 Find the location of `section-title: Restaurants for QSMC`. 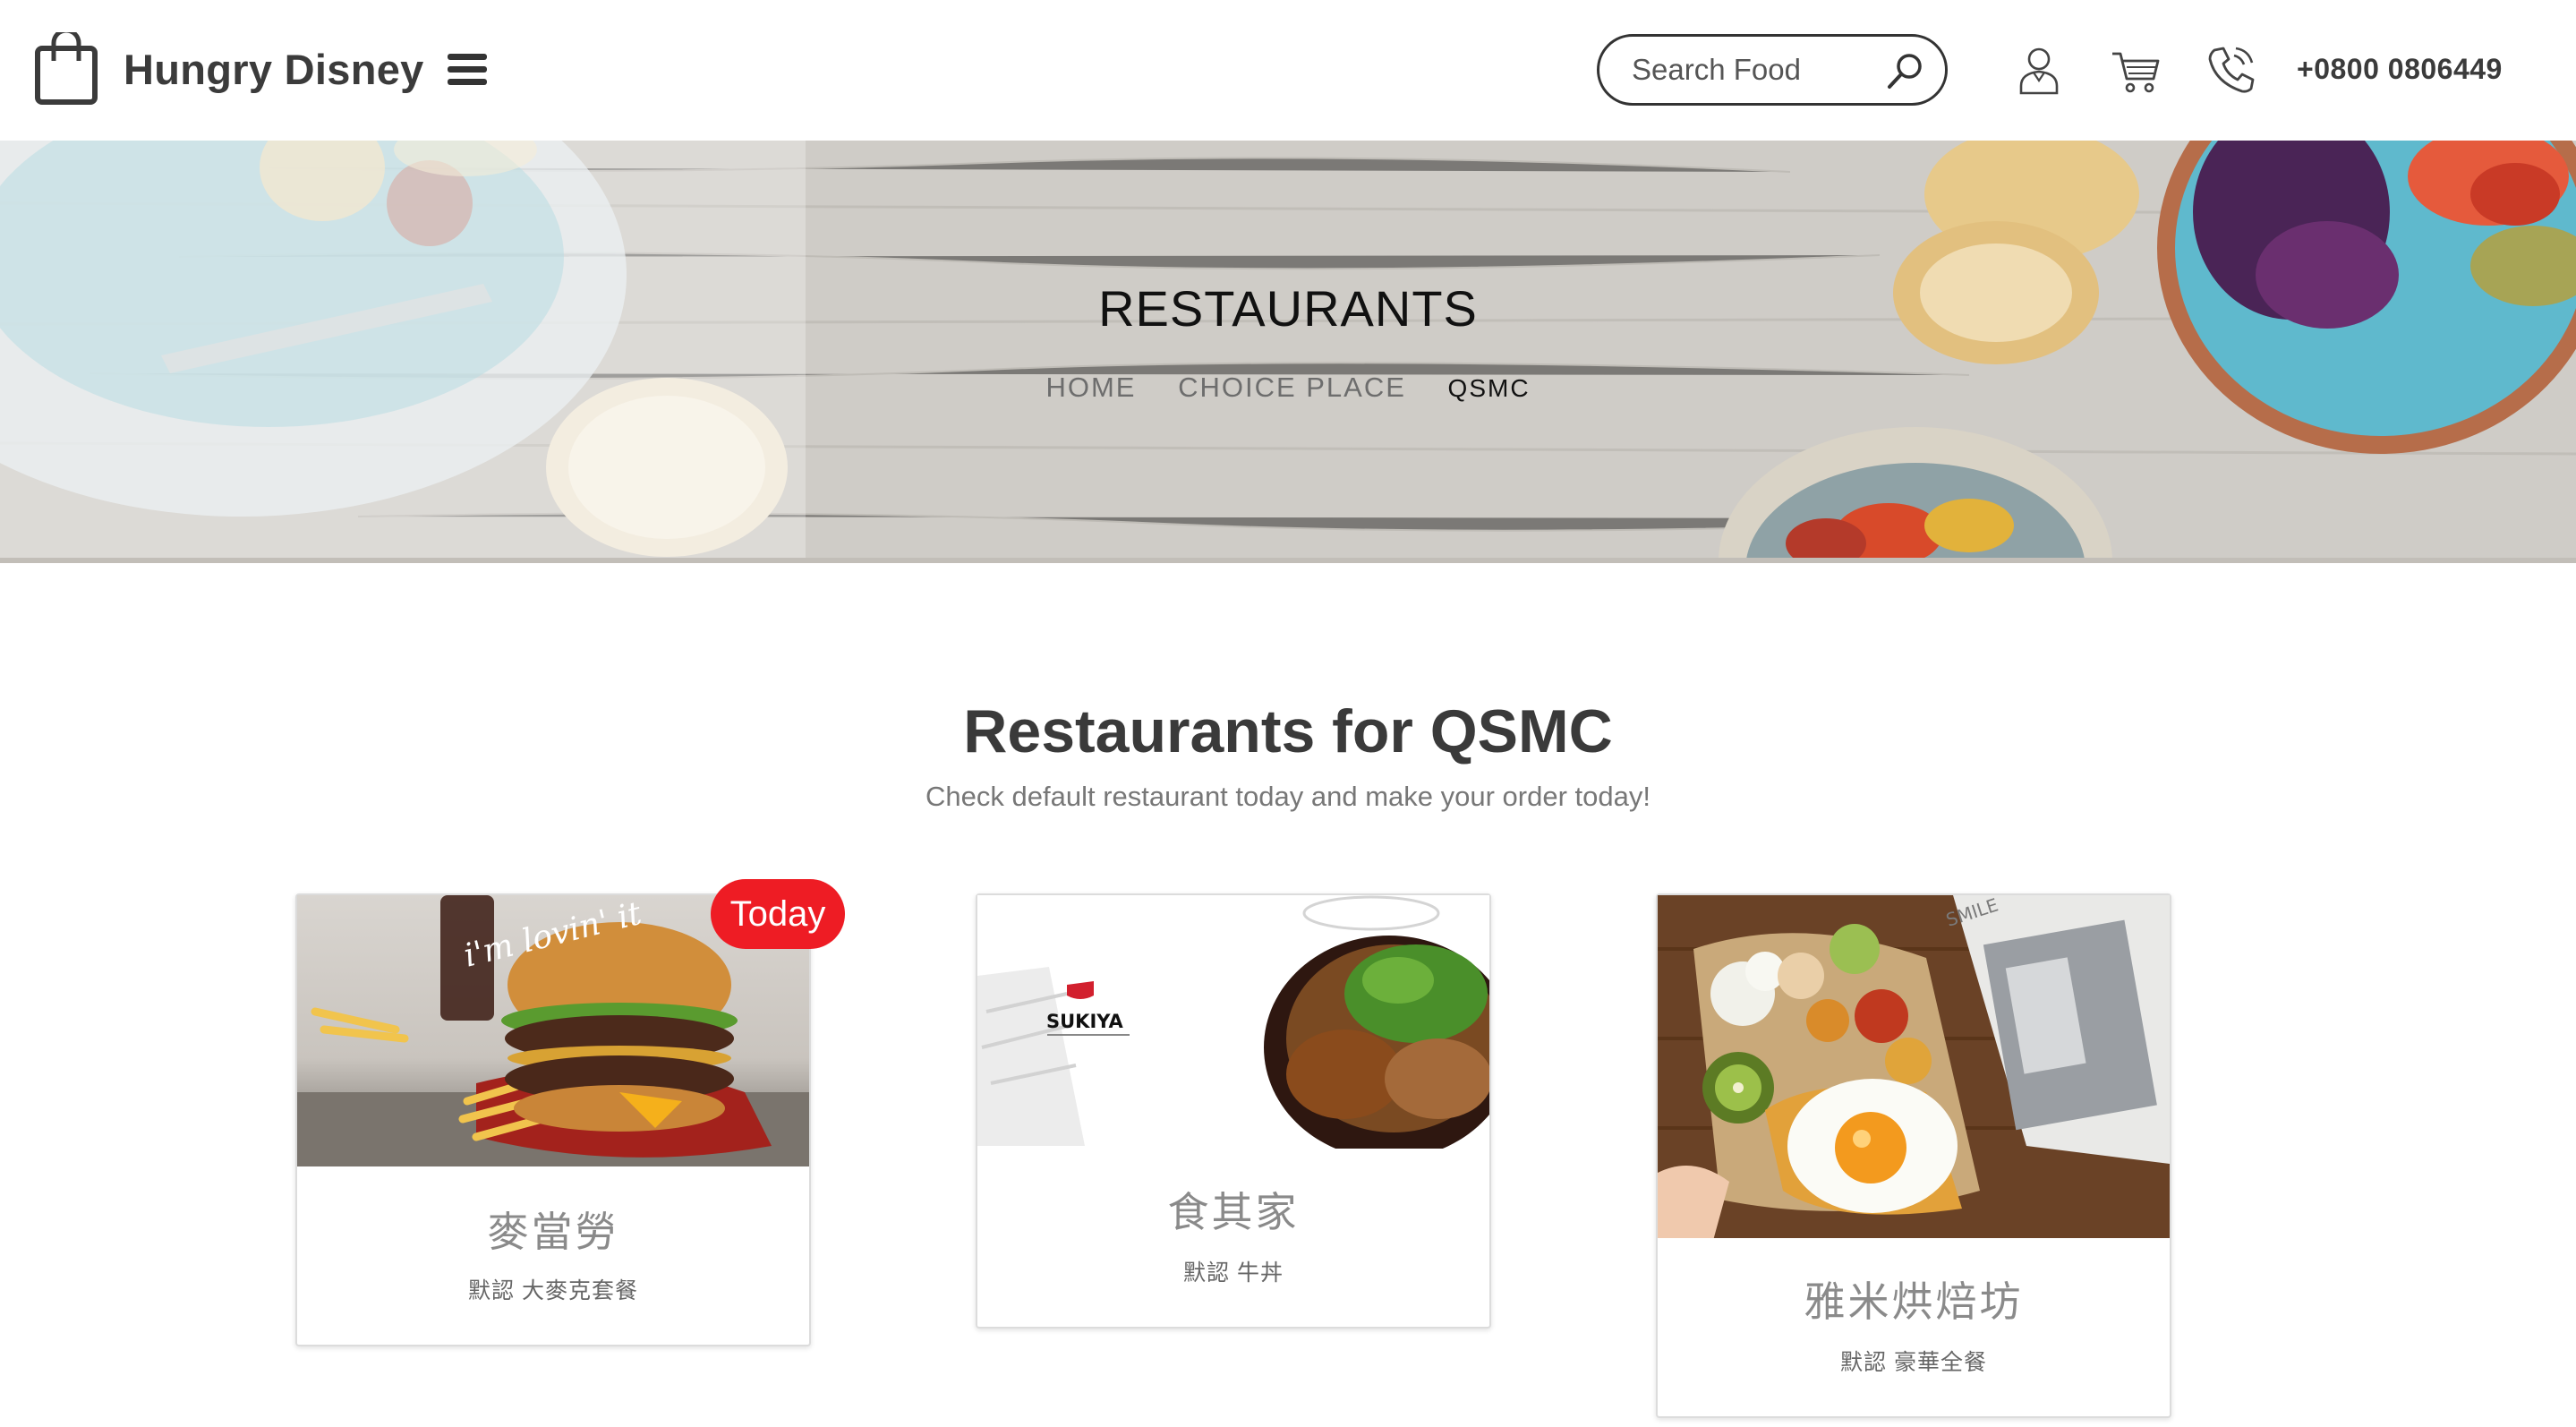

section-title: Restaurants for QSMC is located at coordinates (1288, 731).